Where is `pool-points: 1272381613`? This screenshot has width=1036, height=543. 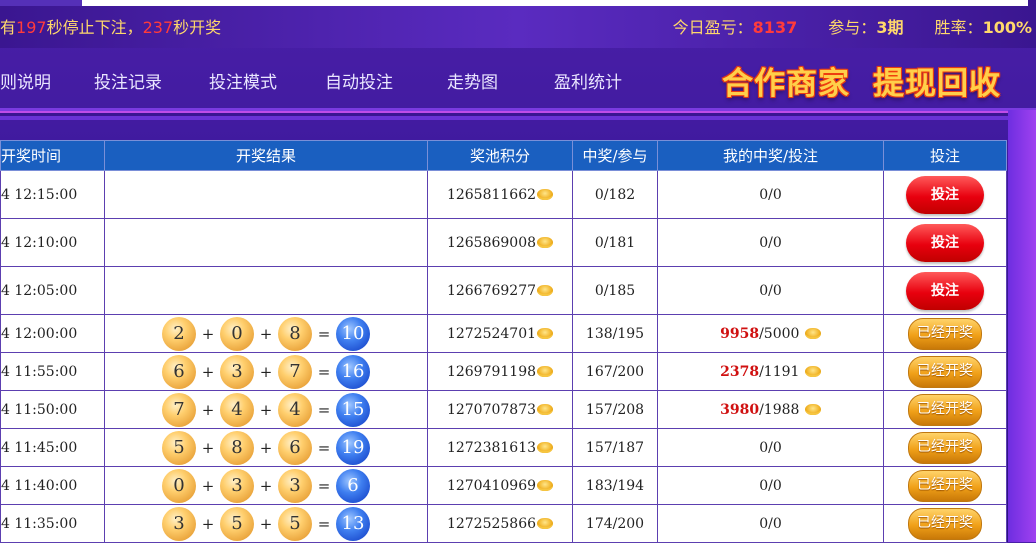 pool-points: 1272381613 is located at coordinates (500, 447).